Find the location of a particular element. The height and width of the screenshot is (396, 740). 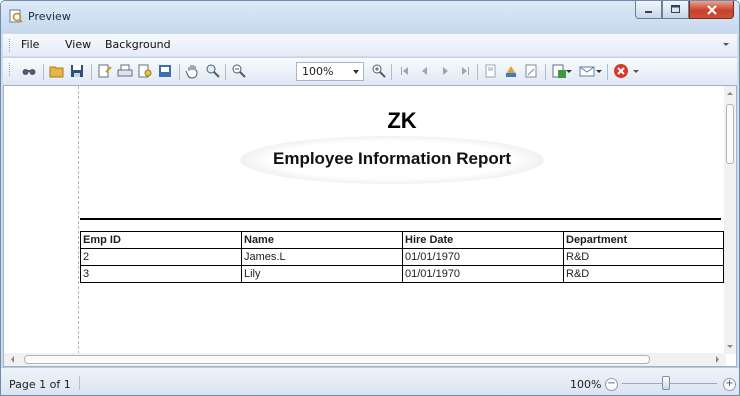

fill-background-button is located at coordinates (491, 71).